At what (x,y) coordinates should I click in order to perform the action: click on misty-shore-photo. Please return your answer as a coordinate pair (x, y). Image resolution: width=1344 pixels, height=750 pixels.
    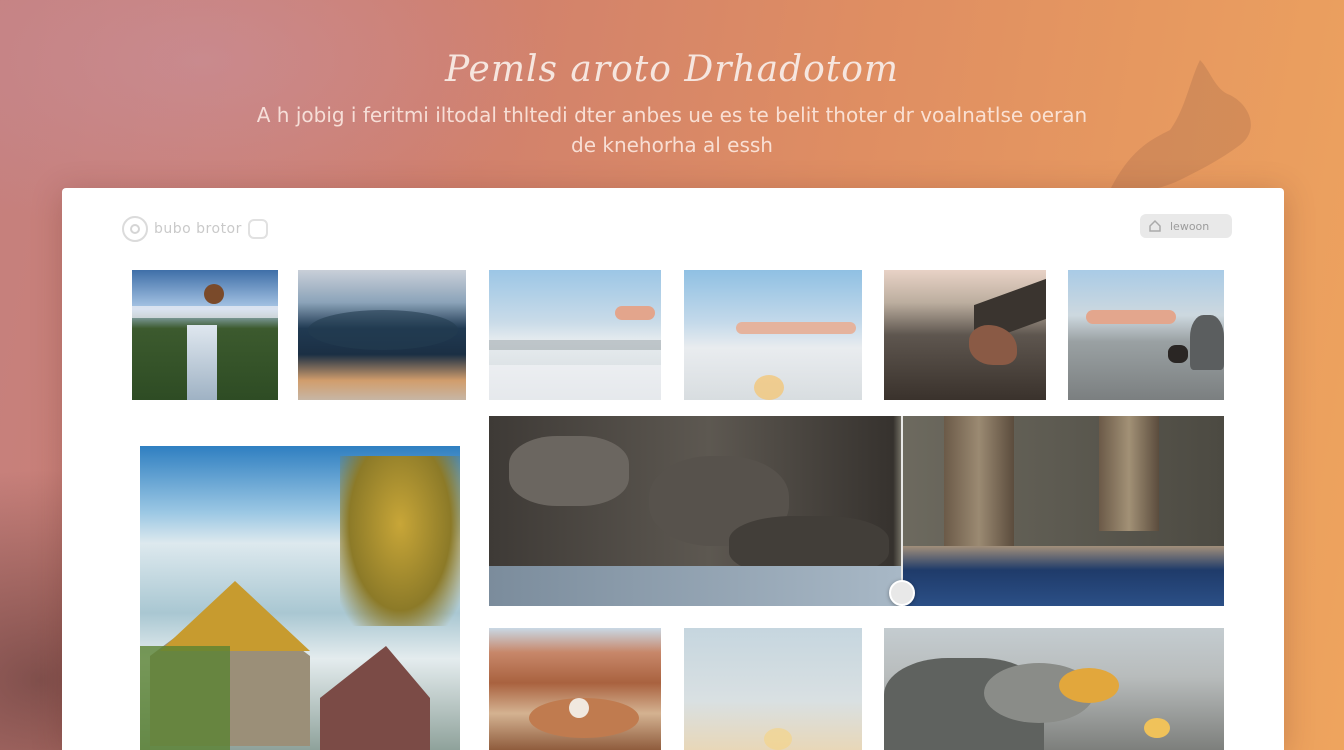
    Looking at the image, I should click on (575, 335).